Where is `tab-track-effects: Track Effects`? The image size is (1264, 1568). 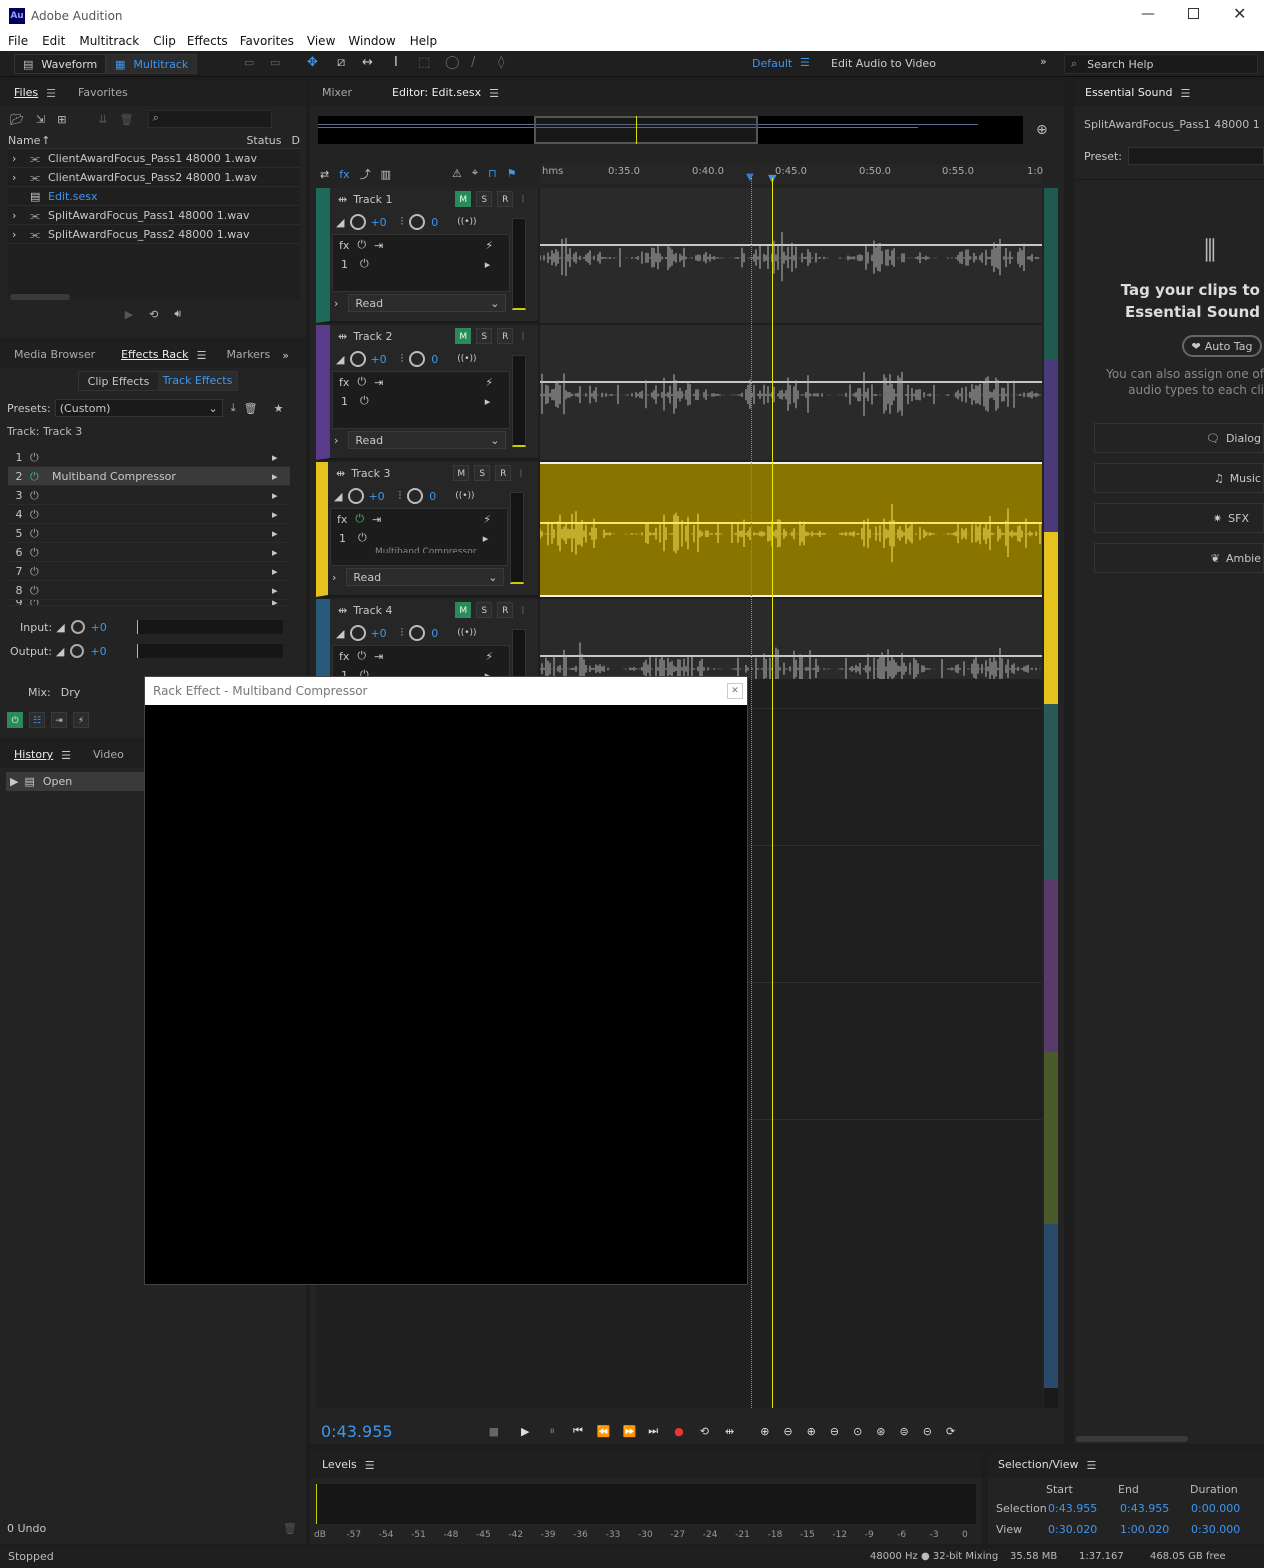
tab-track-effects: Track Effects is located at coordinates (197, 381).